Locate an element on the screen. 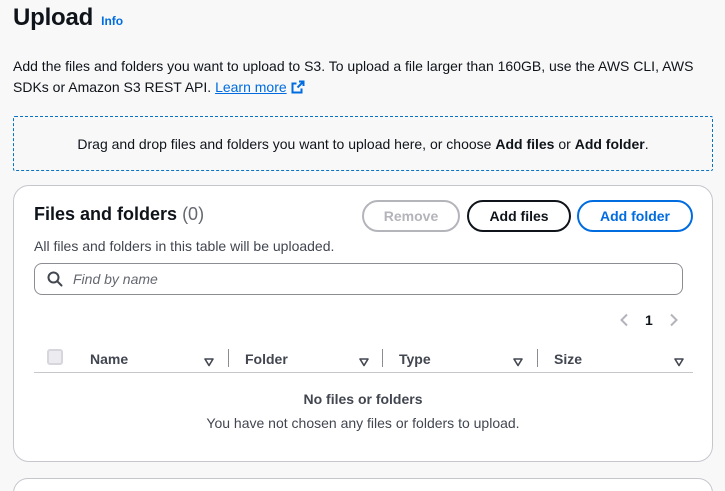 This screenshot has width=725, height=491. dropzone-add-files-text: Add files is located at coordinates (525, 143).